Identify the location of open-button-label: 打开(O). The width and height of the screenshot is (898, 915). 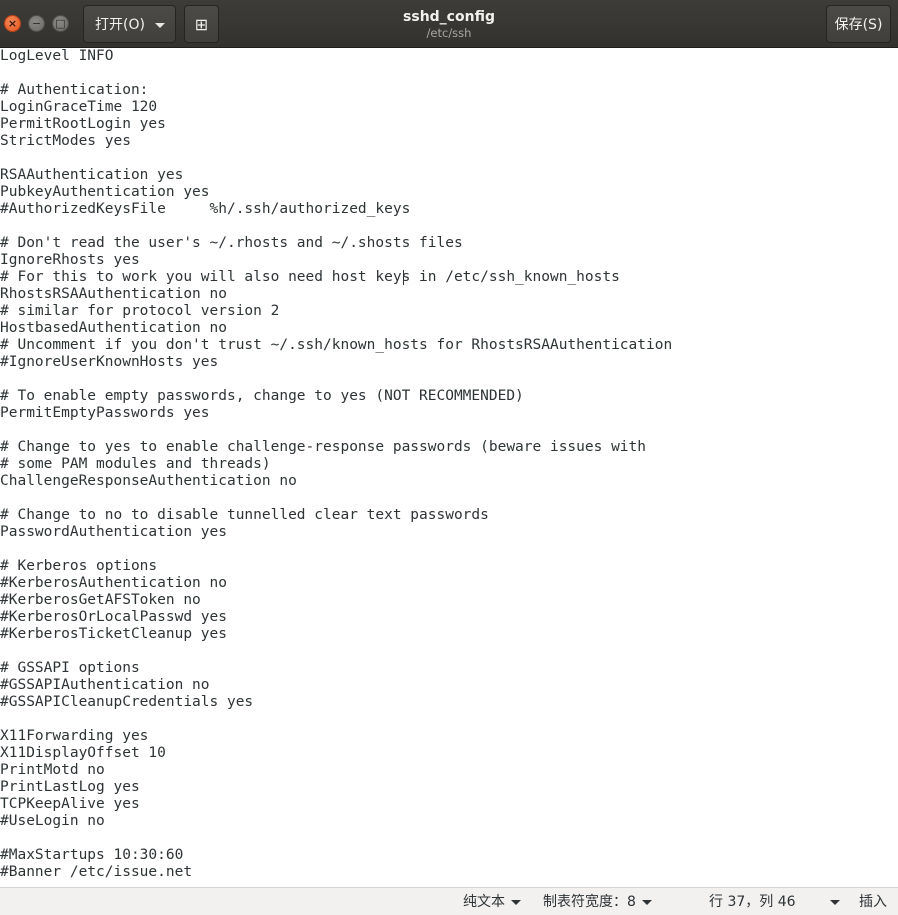
(120, 25).